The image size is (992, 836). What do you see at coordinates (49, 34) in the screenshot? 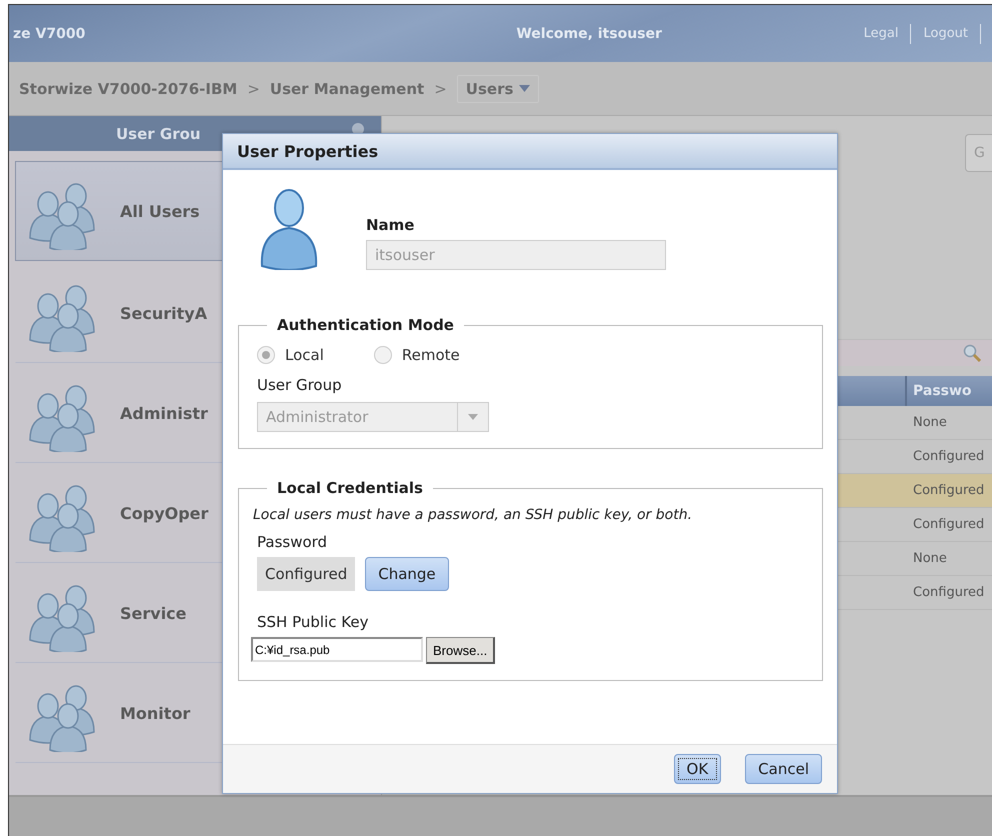
I see `product-name: ze V7000` at bounding box center [49, 34].